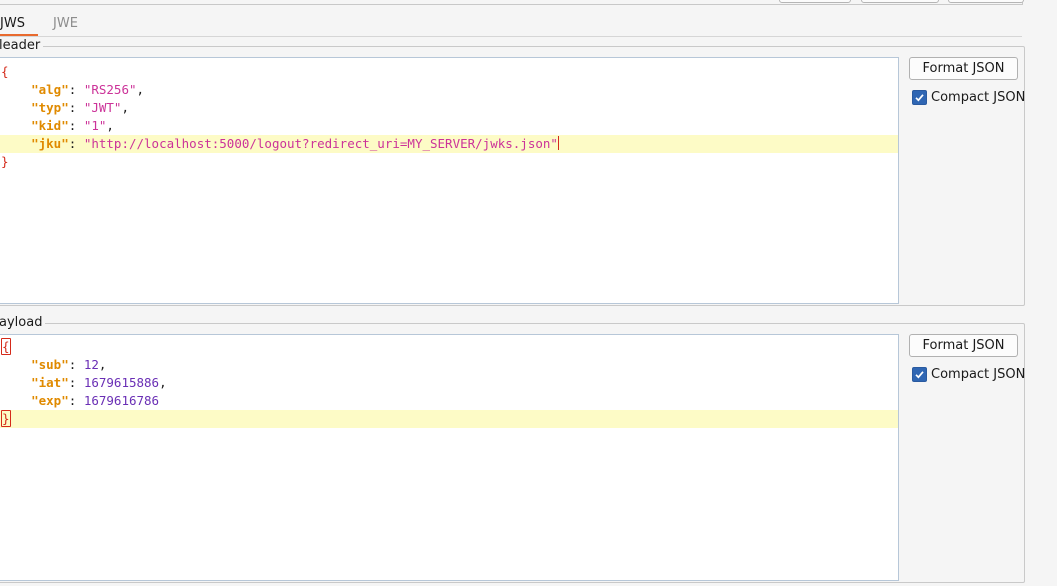  I want to click on payload-line-open: {, so click(449, 347).